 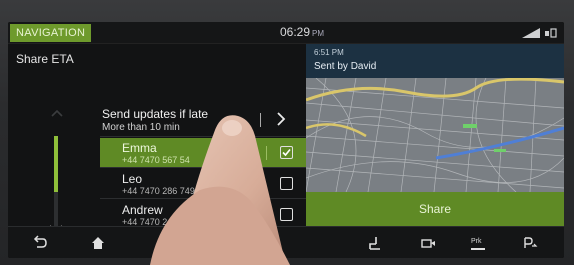 What do you see at coordinates (551, 33) in the screenshot?
I see `wifi-icon` at bounding box center [551, 33].